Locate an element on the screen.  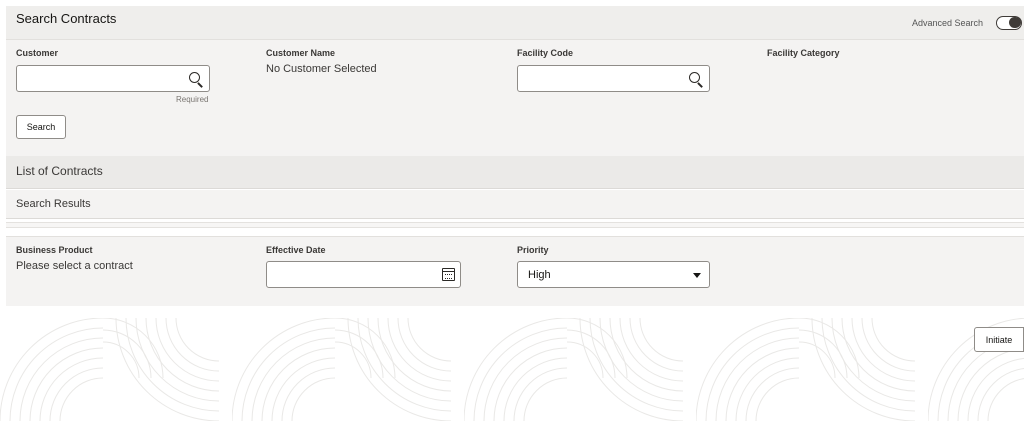
business-product-value: Please select a contract is located at coordinates (74, 266).